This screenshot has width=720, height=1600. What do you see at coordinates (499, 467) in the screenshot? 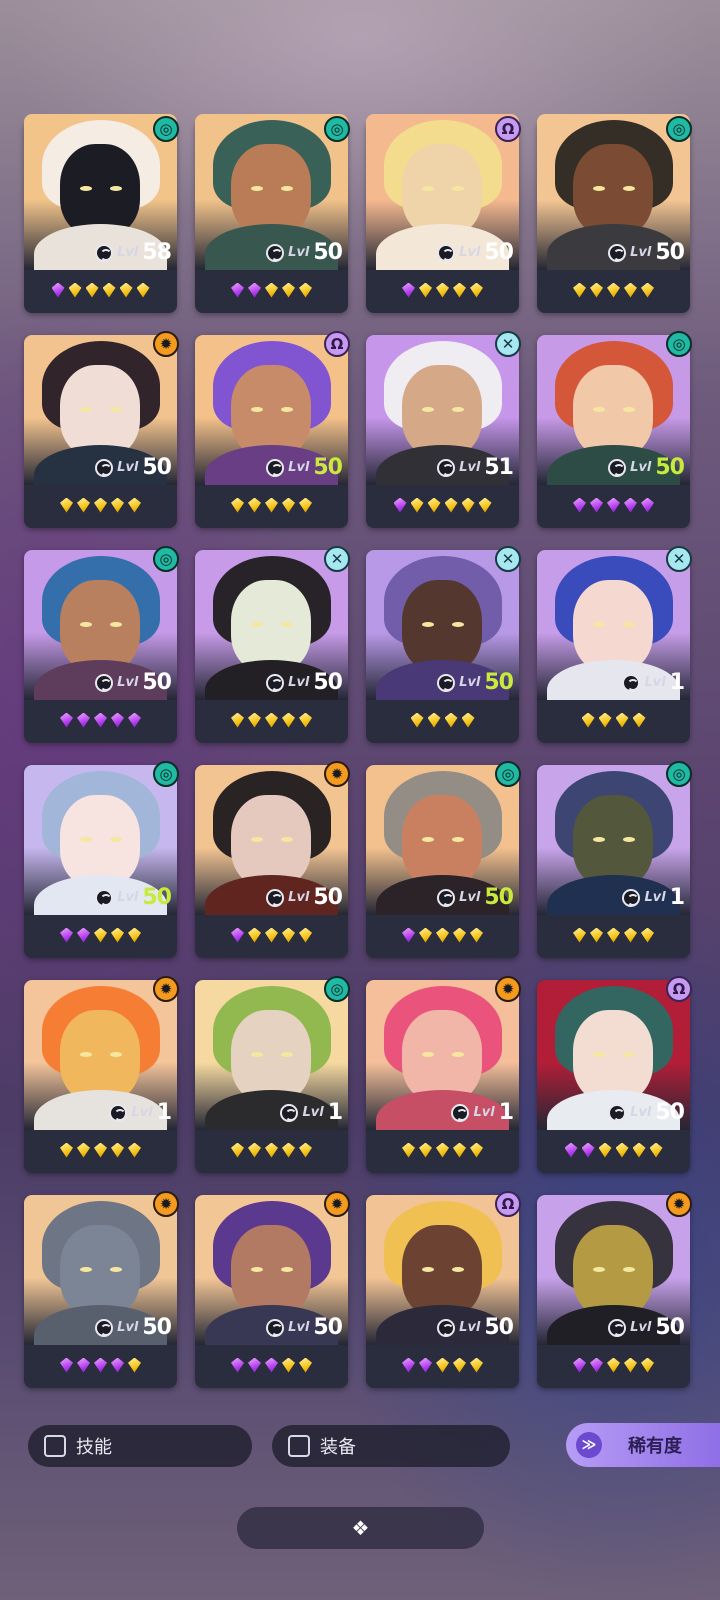
I see `level-number: 51` at bounding box center [499, 467].